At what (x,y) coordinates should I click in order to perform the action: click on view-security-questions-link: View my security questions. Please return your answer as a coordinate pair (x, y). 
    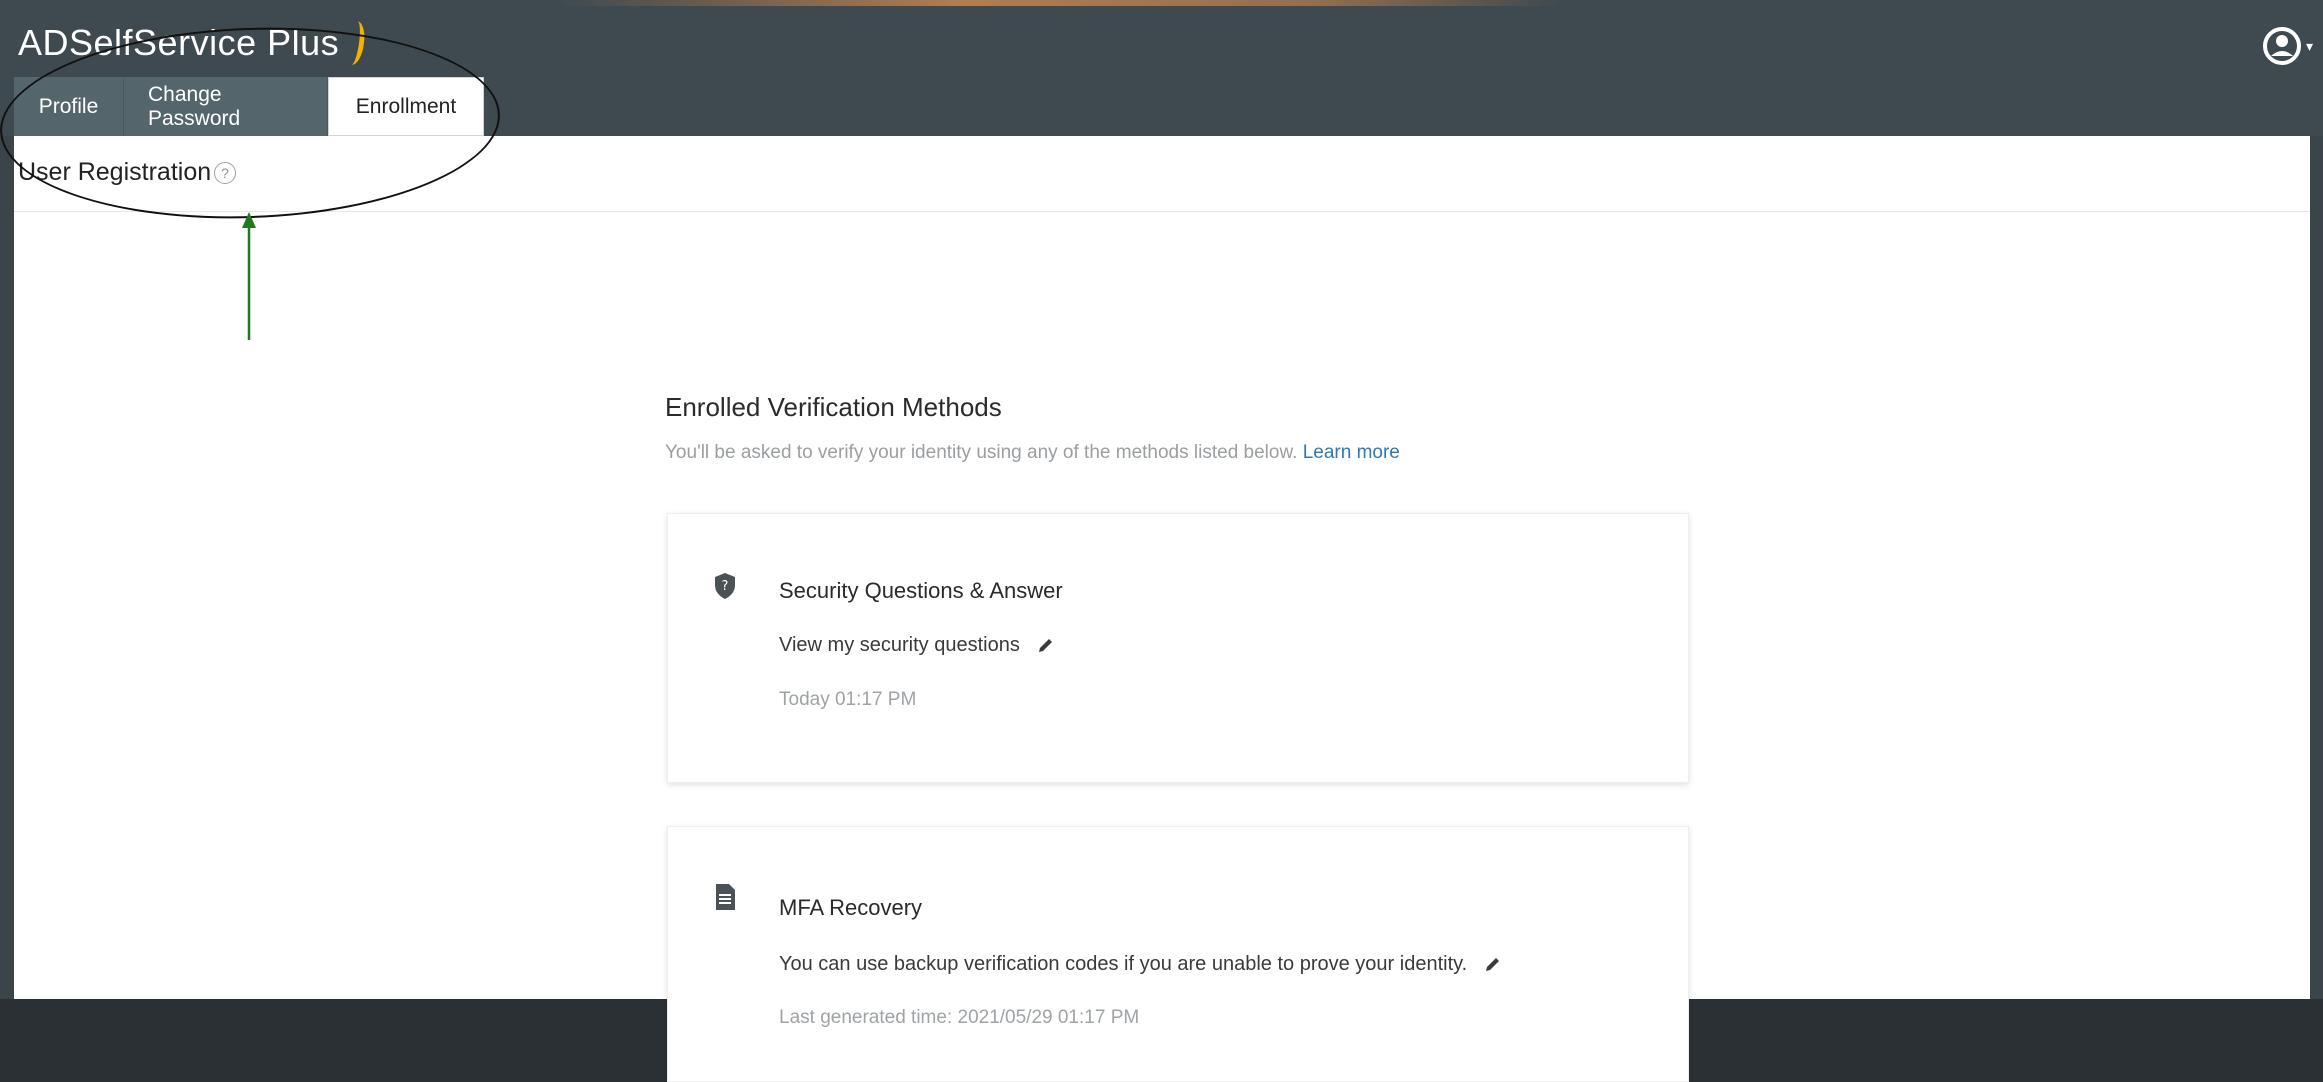
    Looking at the image, I should click on (916, 645).